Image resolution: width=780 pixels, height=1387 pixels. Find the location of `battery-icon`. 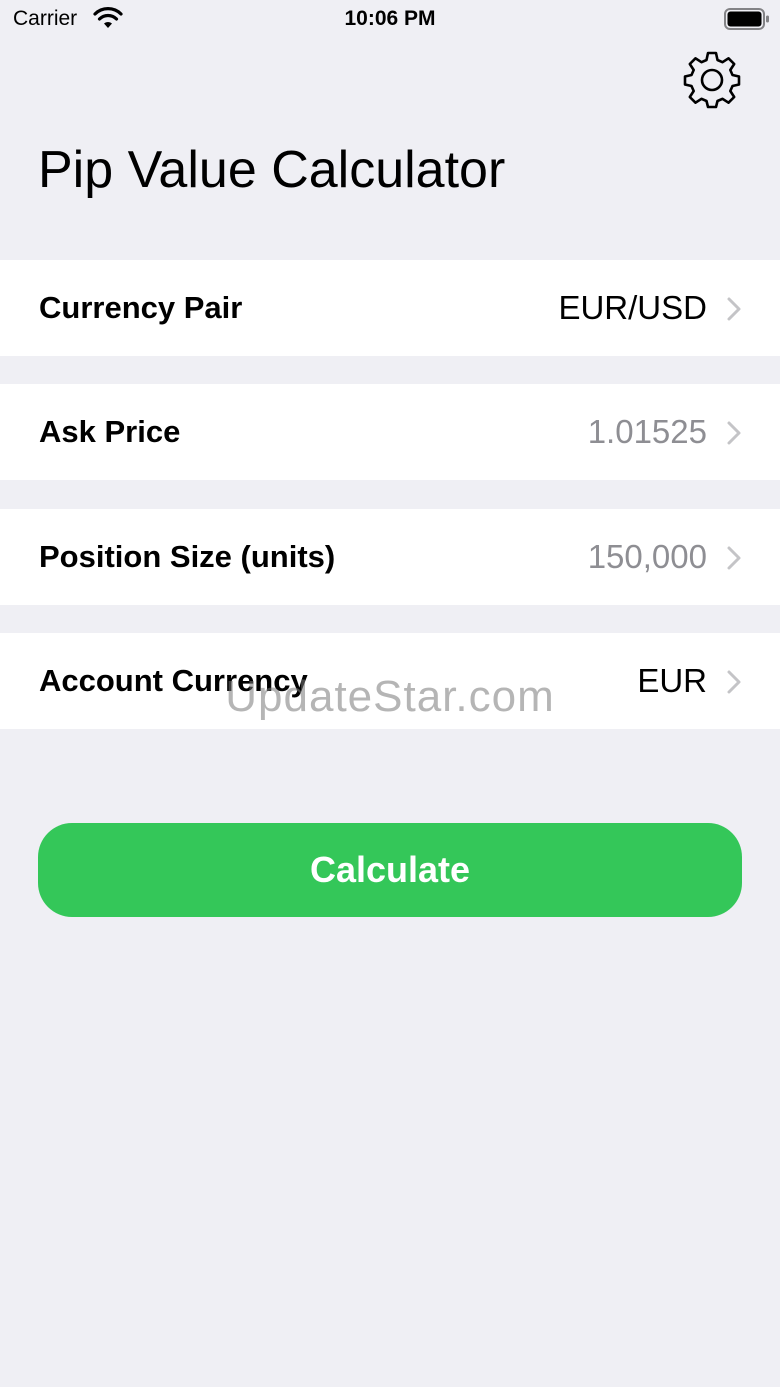

battery-icon is located at coordinates (746, 19).